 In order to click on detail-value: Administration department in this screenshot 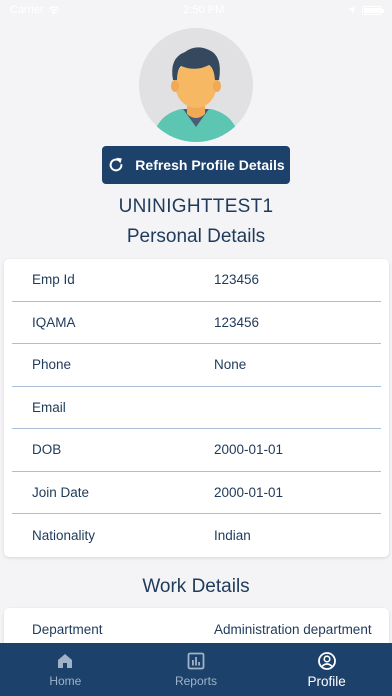, I will do `click(293, 629)`.